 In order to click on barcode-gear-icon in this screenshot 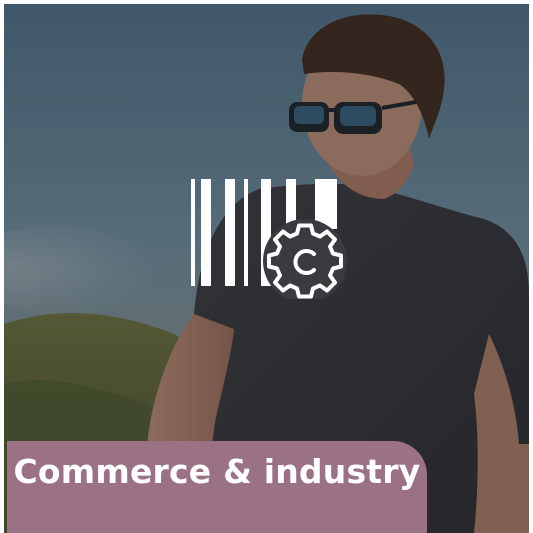, I will do `click(267, 236)`.